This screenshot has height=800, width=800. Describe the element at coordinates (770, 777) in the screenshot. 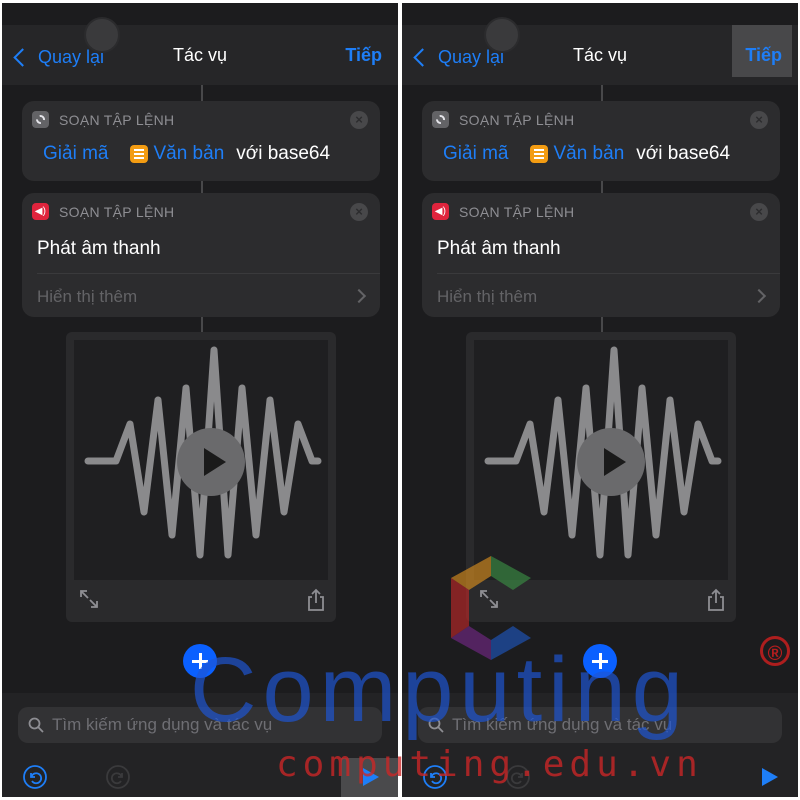

I see `run-button` at that location.